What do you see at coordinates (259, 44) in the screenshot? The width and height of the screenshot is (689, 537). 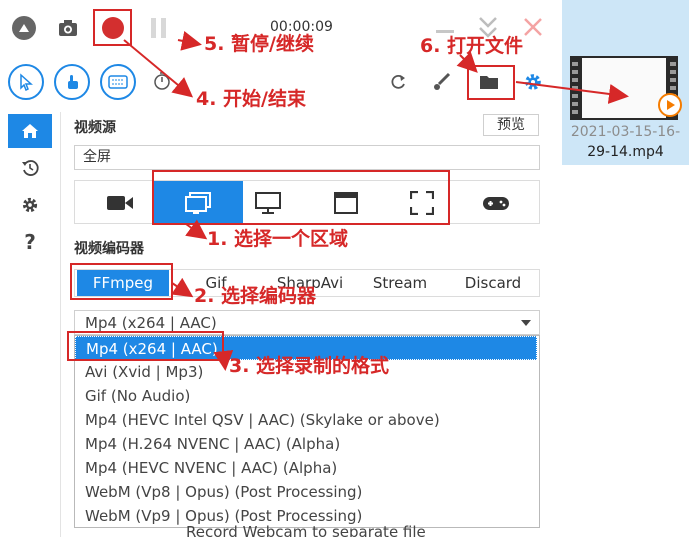 I see `annotation-pause: 5. 暂停/继续` at bounding box center [259, 44].